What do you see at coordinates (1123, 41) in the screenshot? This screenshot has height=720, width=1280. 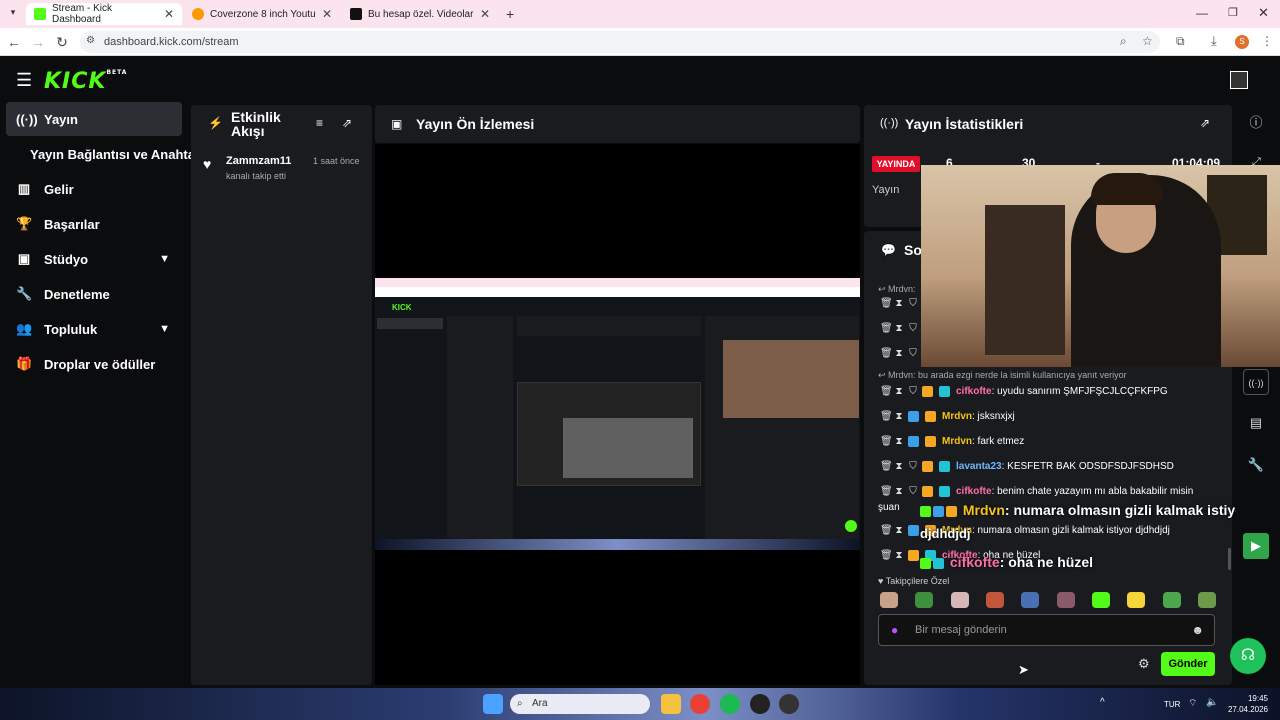 I see `zoom-icon: ⌕` at bounding box center [1123, 41].